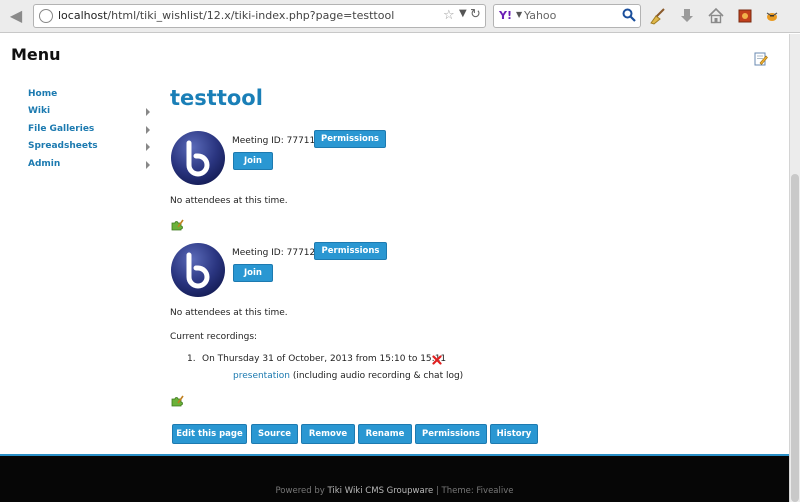  I want to click on scroll-thumb, so click(795, 338).